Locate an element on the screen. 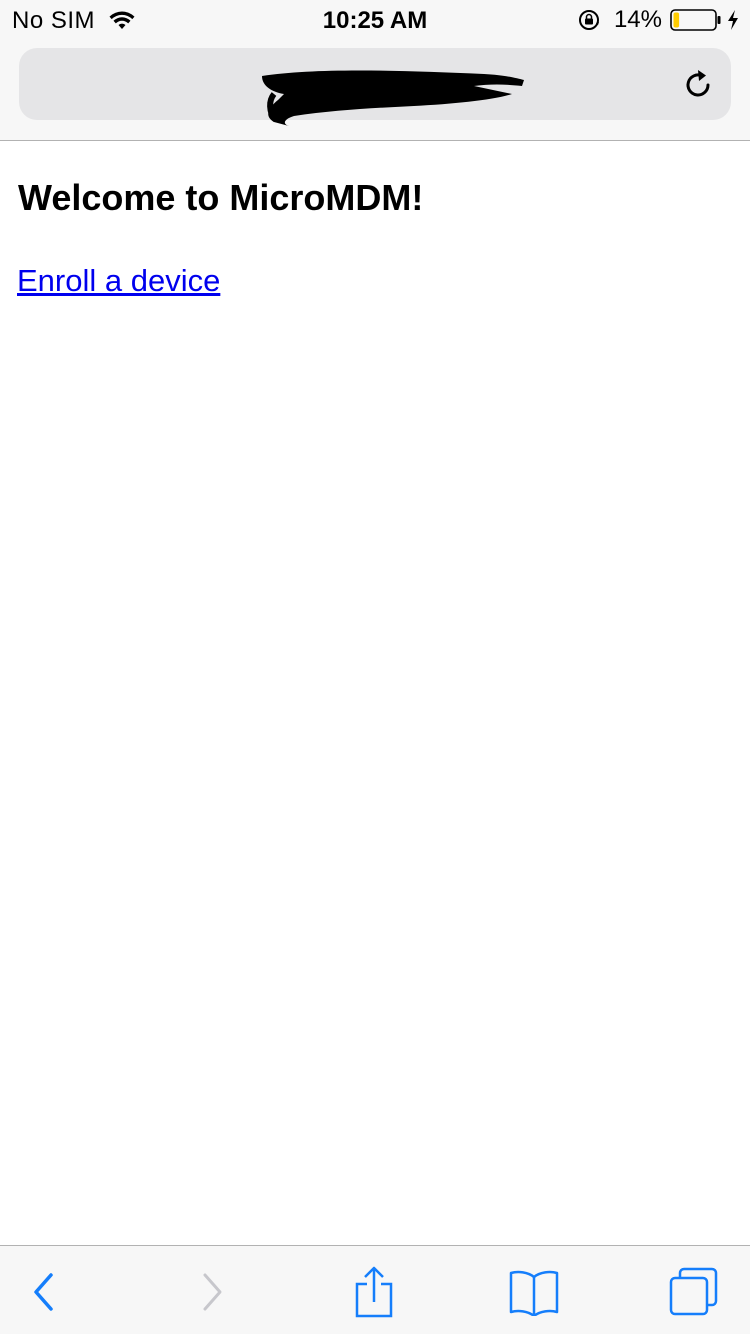 Image resolution: width=750 pixels, height=1334 pixels. url-field is located at coordinates (375, 87).